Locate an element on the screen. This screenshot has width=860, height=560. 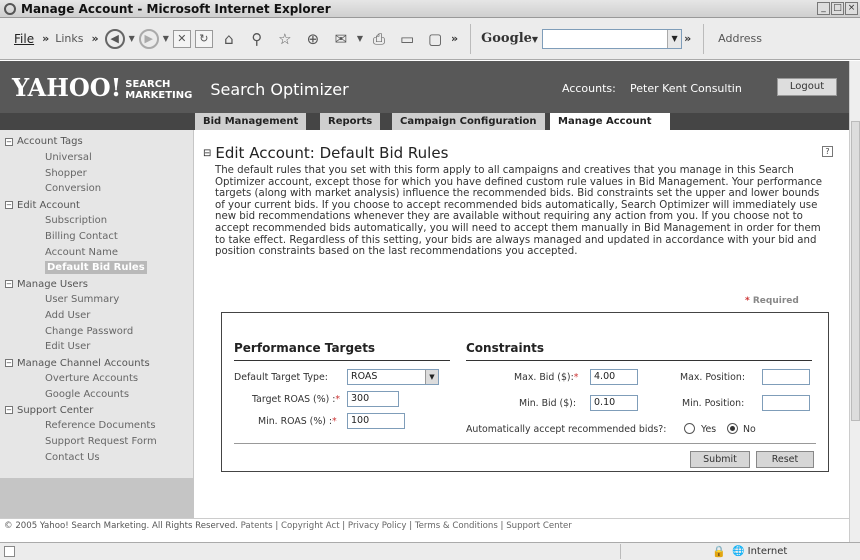
sidebar-item-shopper: Shopper is located at coordinates (96, 174).